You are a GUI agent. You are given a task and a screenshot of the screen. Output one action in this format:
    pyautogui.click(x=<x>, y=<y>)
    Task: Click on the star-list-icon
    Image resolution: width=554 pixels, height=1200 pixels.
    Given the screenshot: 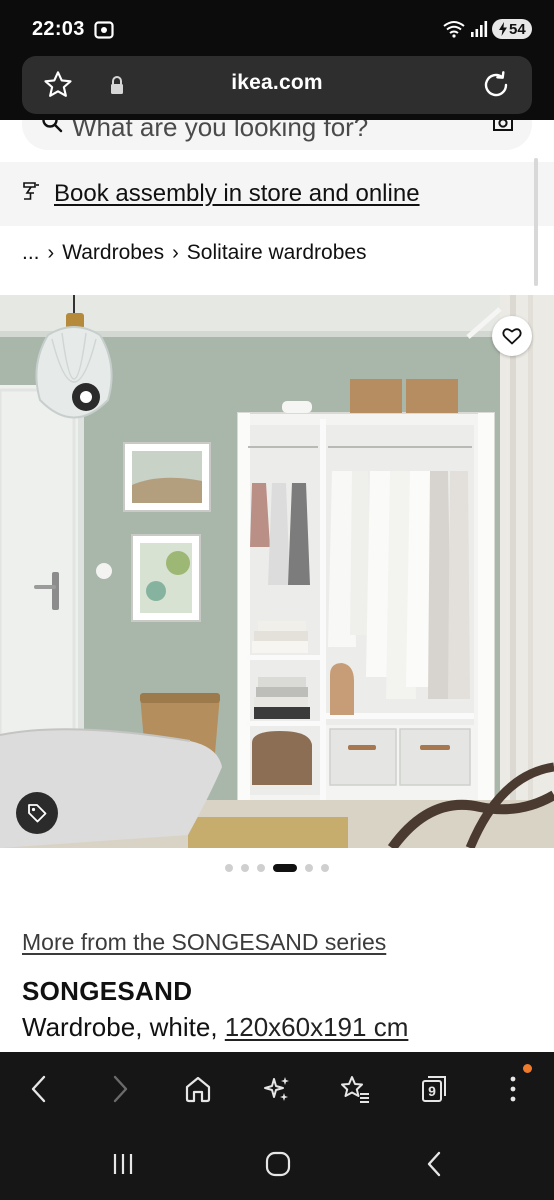 What is the action you would take?
    pyautogui.click(x=355, y=1089)
    